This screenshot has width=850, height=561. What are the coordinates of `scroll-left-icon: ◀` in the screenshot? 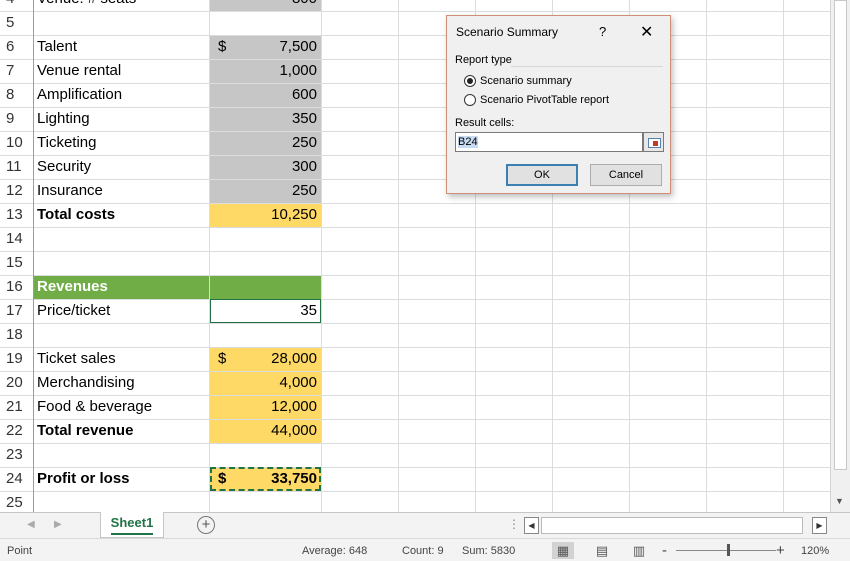 It's located at (531, 525).